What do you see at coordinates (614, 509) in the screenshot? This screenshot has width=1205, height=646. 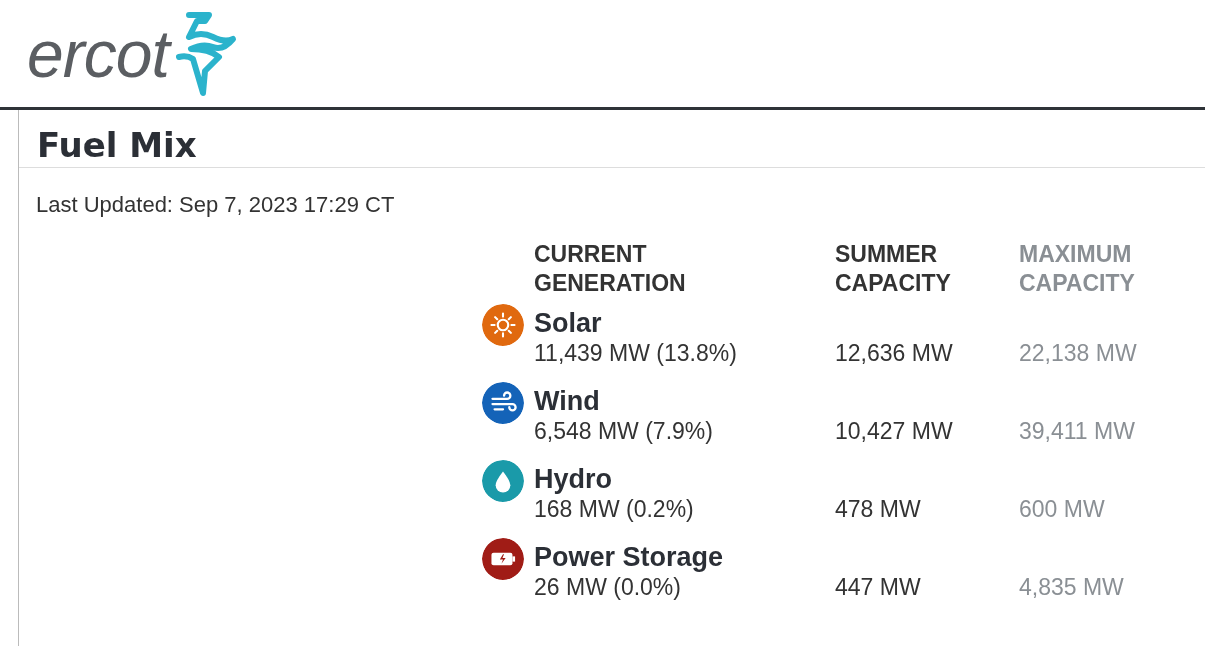 I see `generation-value: 168 MW (0.2%)` at bounding box center [614, 509].